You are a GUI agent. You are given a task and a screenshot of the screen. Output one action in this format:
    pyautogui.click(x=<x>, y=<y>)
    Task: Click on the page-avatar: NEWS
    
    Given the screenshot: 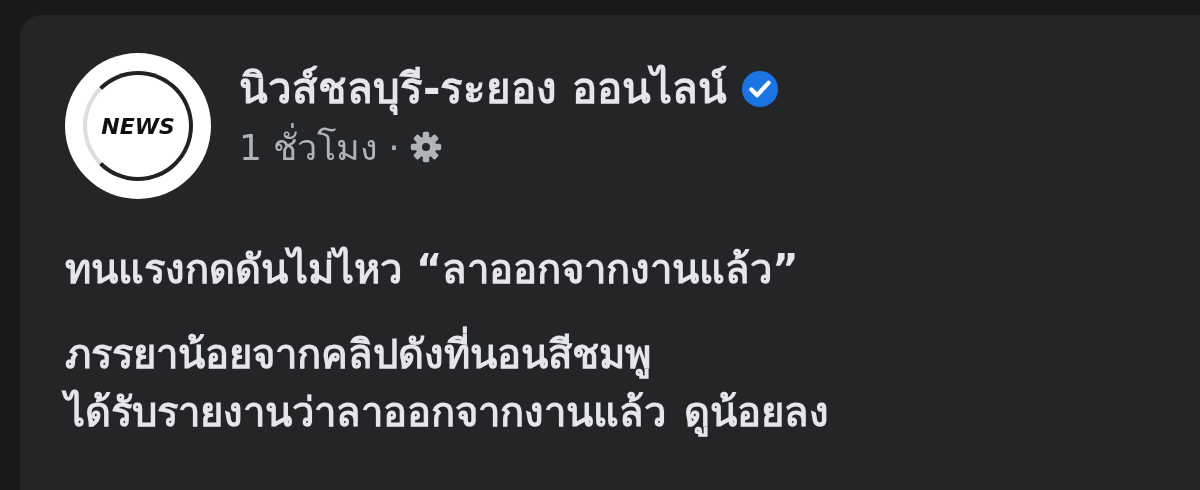 What is the action you would take?
    pyautogui.click(x=138, y=126)
    